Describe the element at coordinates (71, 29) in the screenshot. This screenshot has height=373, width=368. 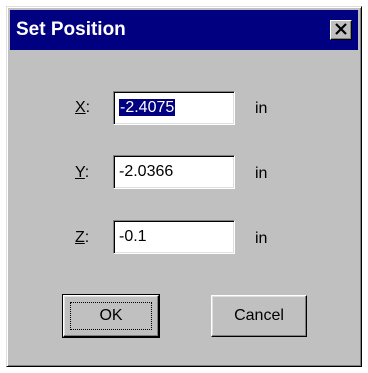
I see `window-title: Set Position` at that location.